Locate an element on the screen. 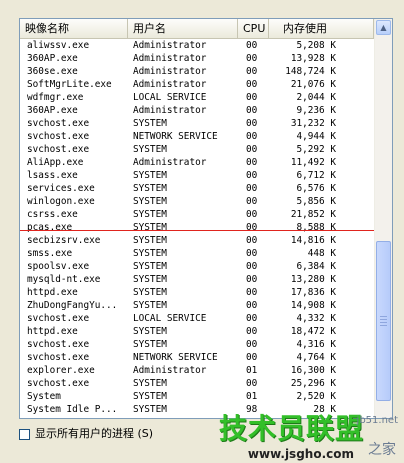 The width and height of the screenshot is (404, 463). process-memory: 6,712 K is located at coordinates (316, 175).